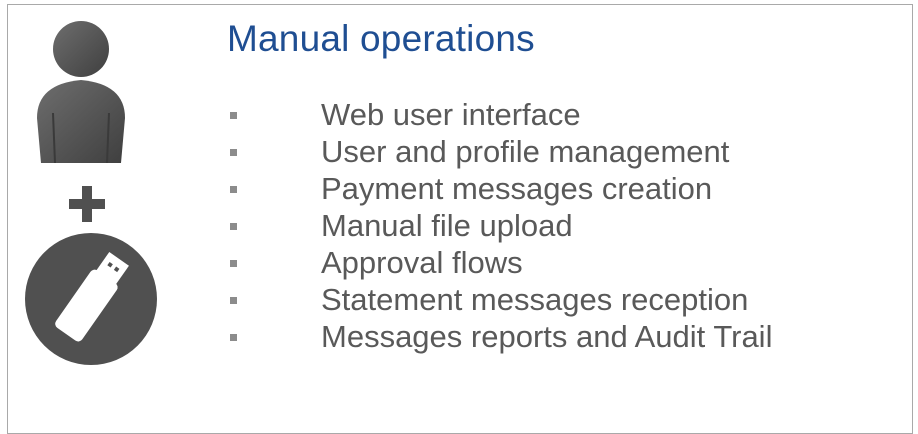  I want to click on list-item-label: Web user interface, so click(451, 114).